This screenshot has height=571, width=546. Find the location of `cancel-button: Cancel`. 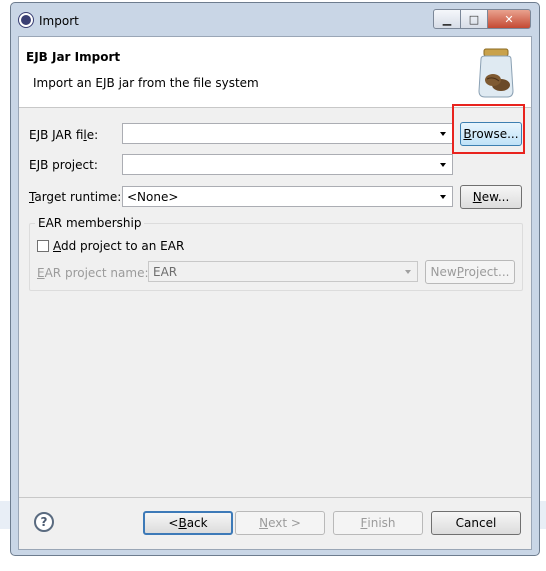

cancel-button: Cancel is located at coordinates (476, 523).